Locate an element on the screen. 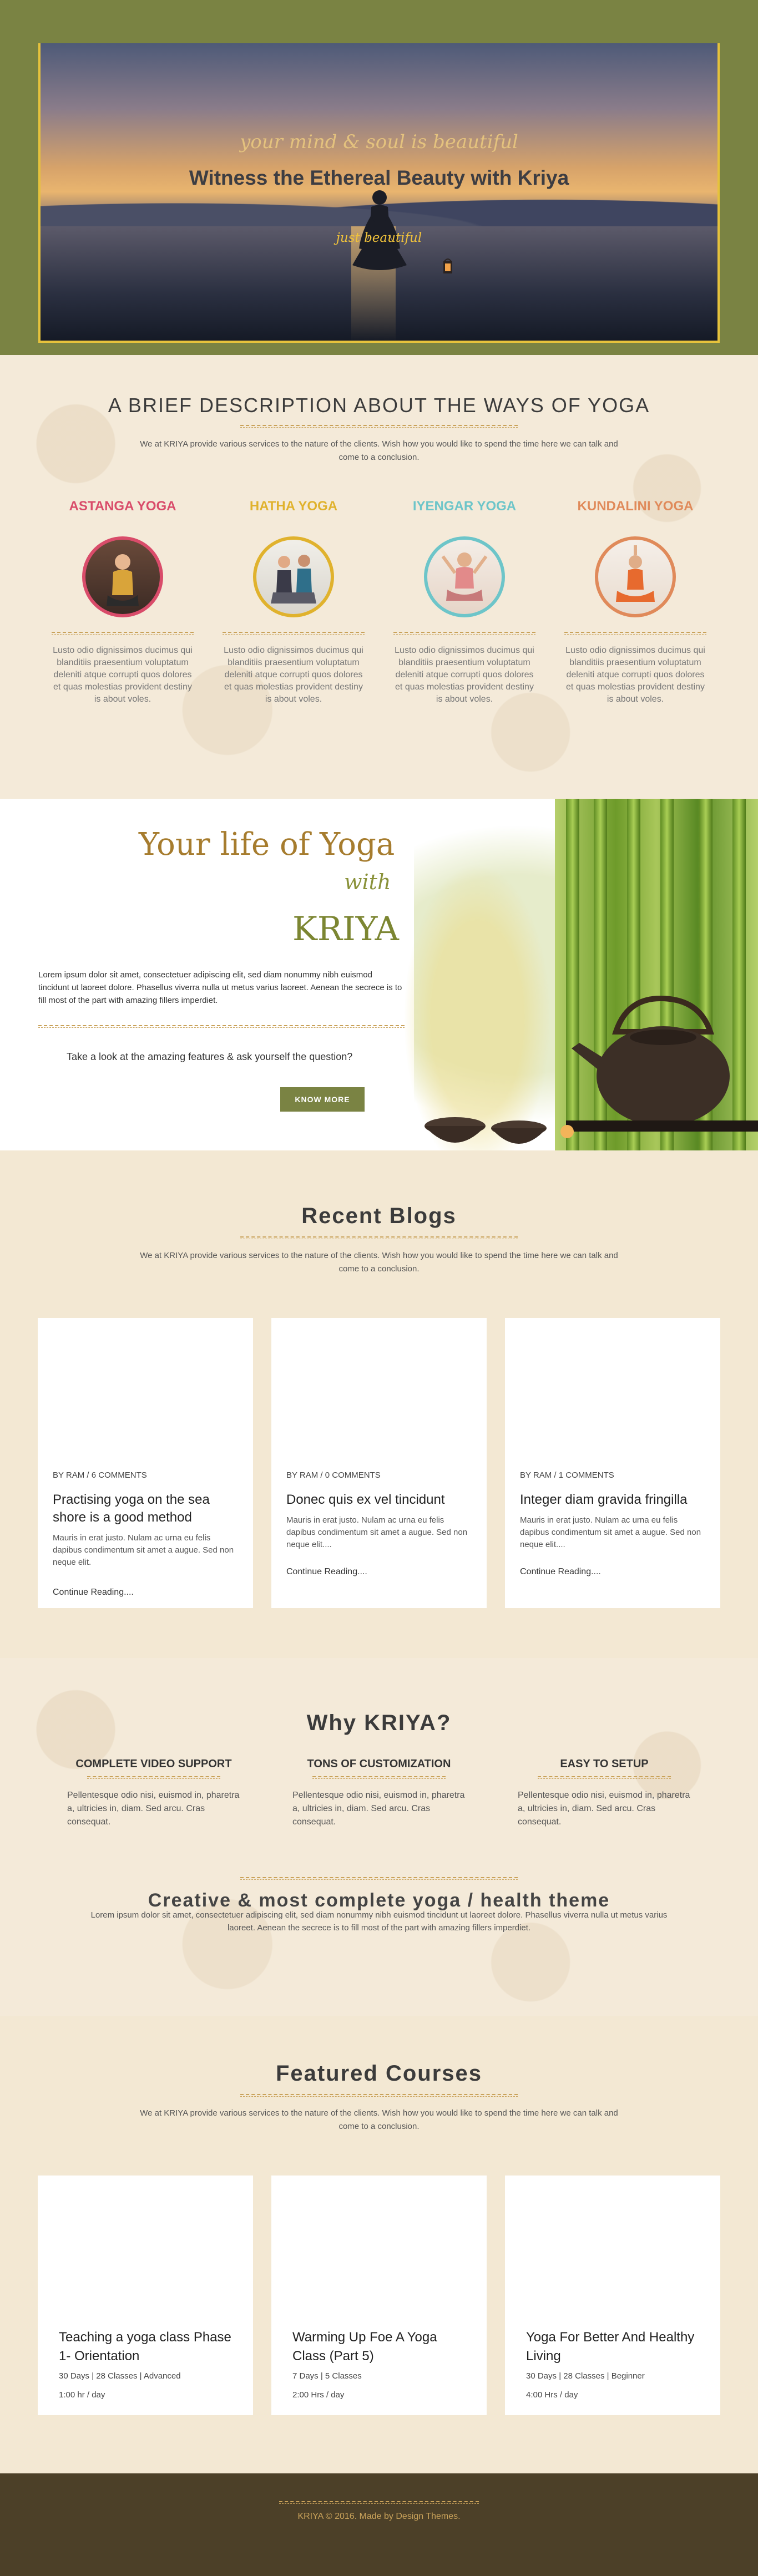 This screenshot has height=2576, width=758. feature-title: EASY TO SETUP is located at coordinates (604, 1764).